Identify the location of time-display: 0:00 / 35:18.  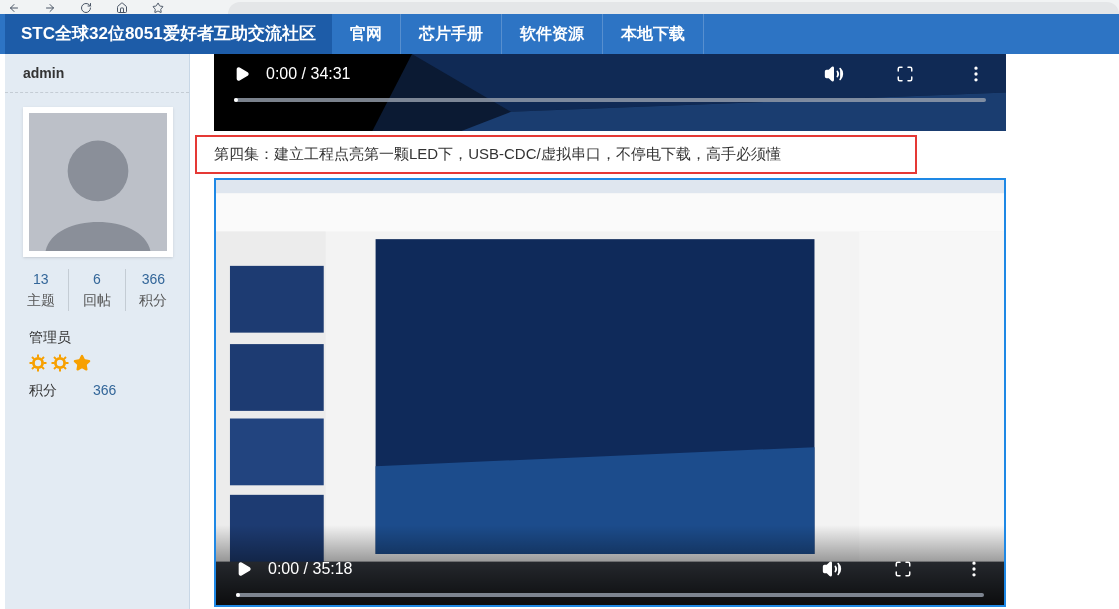
(310, 569).